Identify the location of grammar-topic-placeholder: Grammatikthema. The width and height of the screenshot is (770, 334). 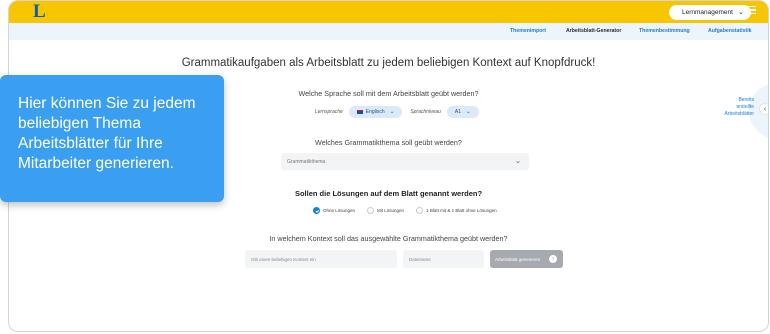
(306, 161).